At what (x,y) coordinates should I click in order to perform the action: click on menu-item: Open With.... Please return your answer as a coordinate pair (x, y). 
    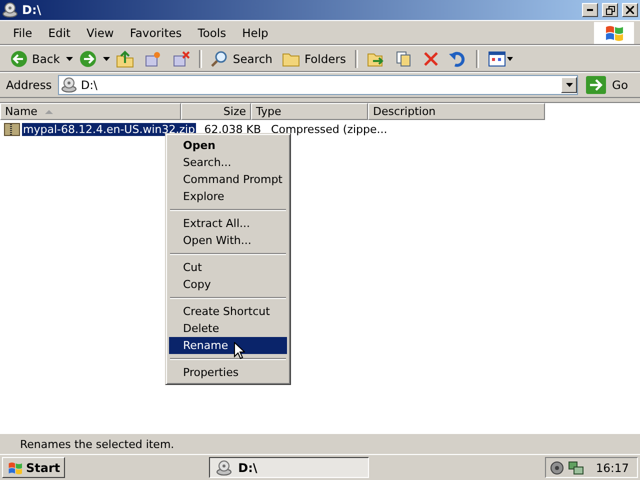
    Looking at the image, I should click on (228, 240).